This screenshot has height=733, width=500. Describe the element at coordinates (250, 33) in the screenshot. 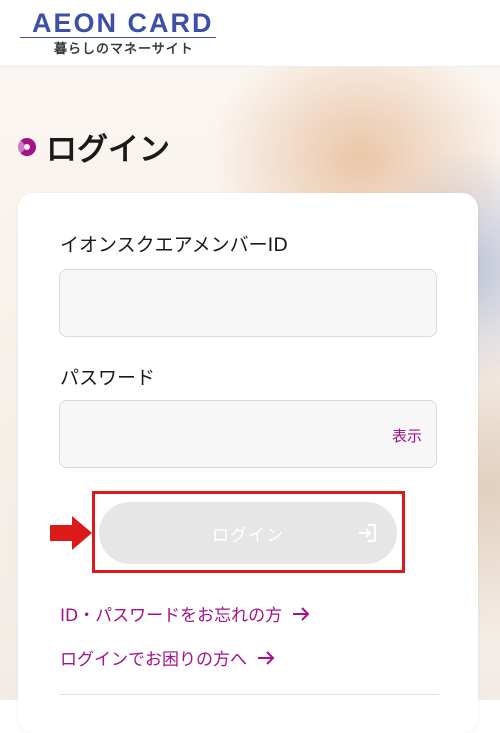

I see `site-header: AEON CARD 暮らしのマネーサイト` at that location.